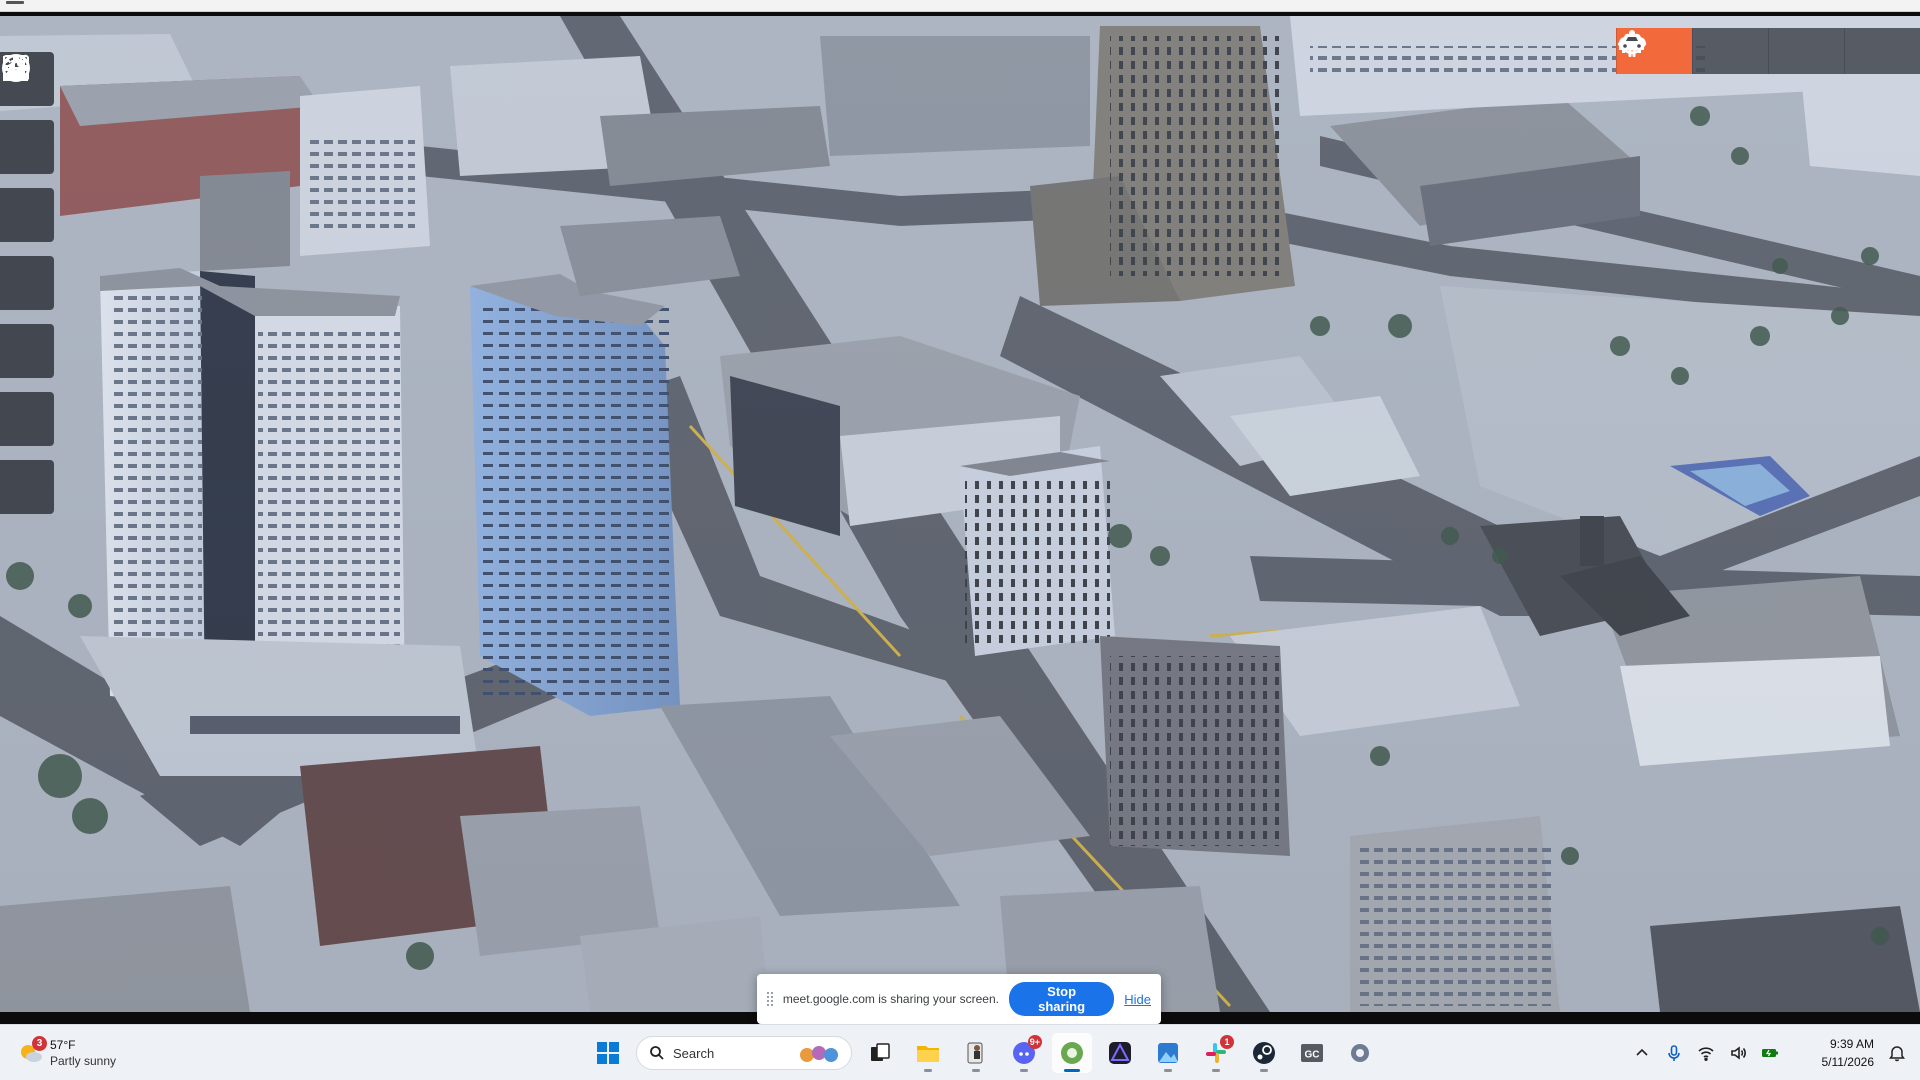 The height and width of the screenshot is (1080, 1920). I want to click on settings-button, so click(1360, 1053).